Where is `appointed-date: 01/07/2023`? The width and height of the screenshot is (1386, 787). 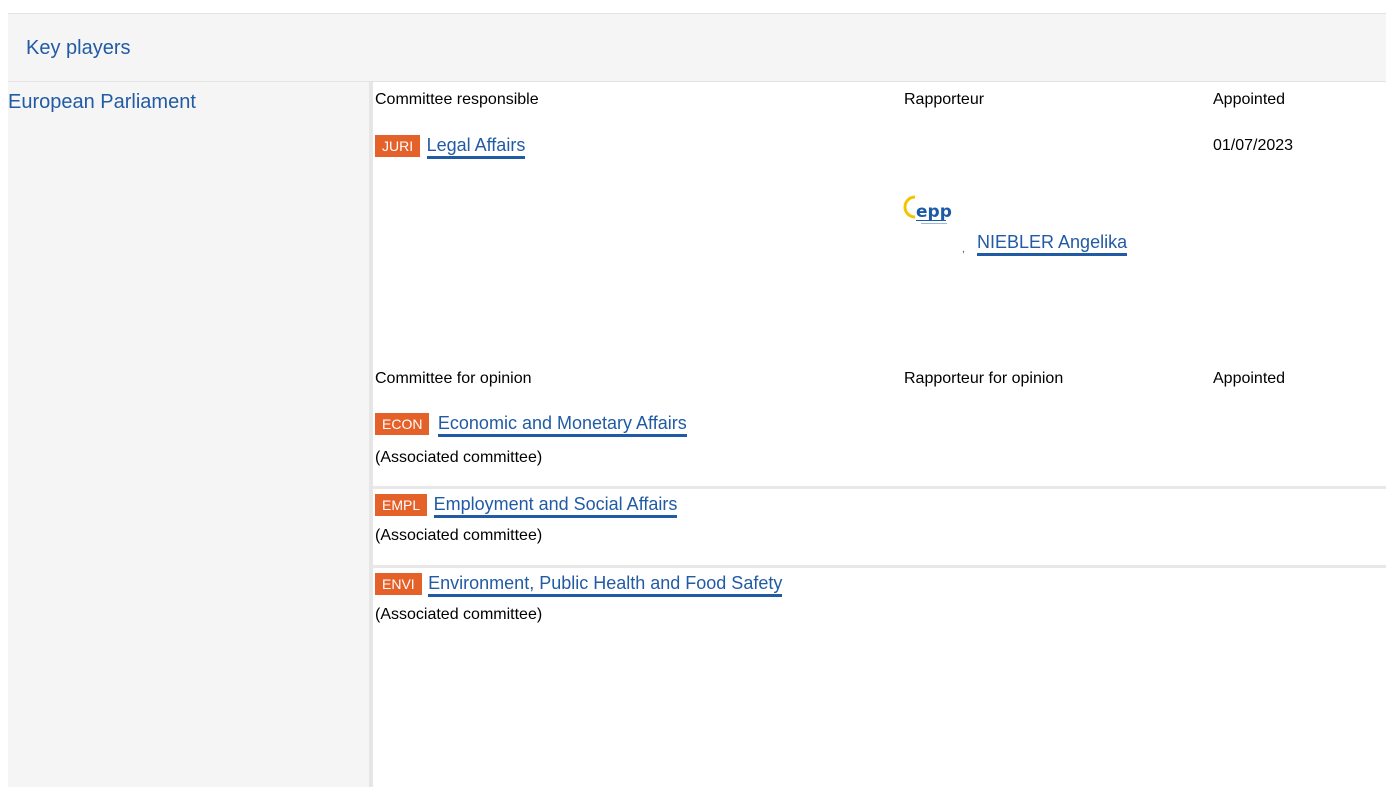 appointed-date: 01/07/2023 is located at coordinates (1253, 145).